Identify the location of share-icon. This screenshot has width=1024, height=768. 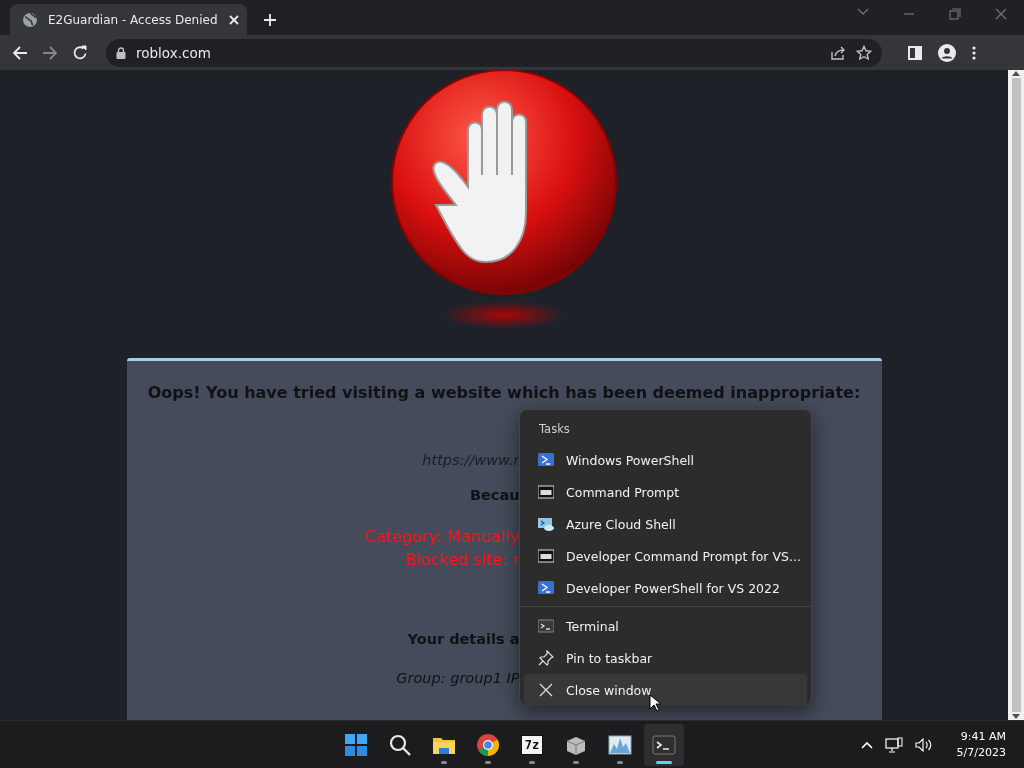
(838, 52).